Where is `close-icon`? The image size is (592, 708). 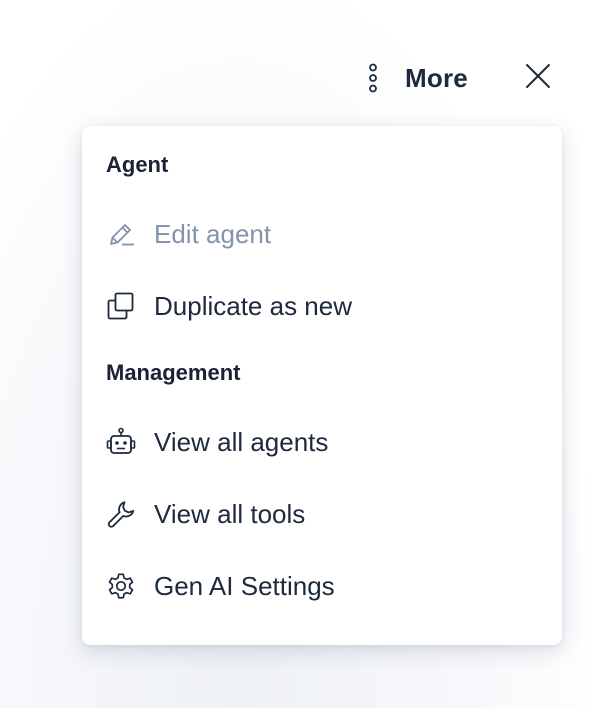
close-icon is located at coordinates (538, 78).